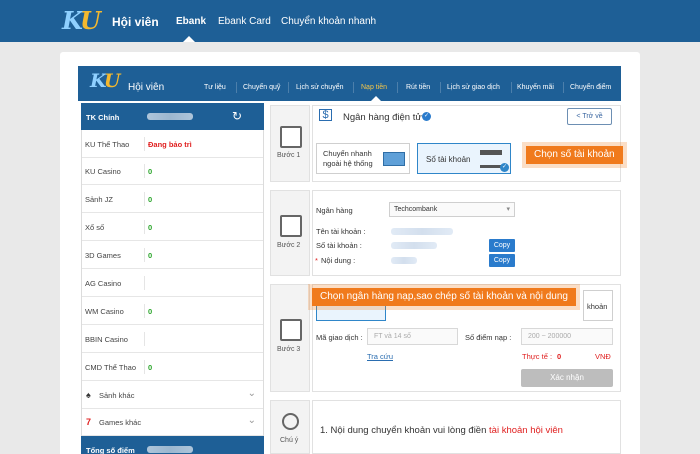  Describe the element at coordinates (244, 21) in the screenshot. I see `nav-ebank-card: Ebank Card` at that location.